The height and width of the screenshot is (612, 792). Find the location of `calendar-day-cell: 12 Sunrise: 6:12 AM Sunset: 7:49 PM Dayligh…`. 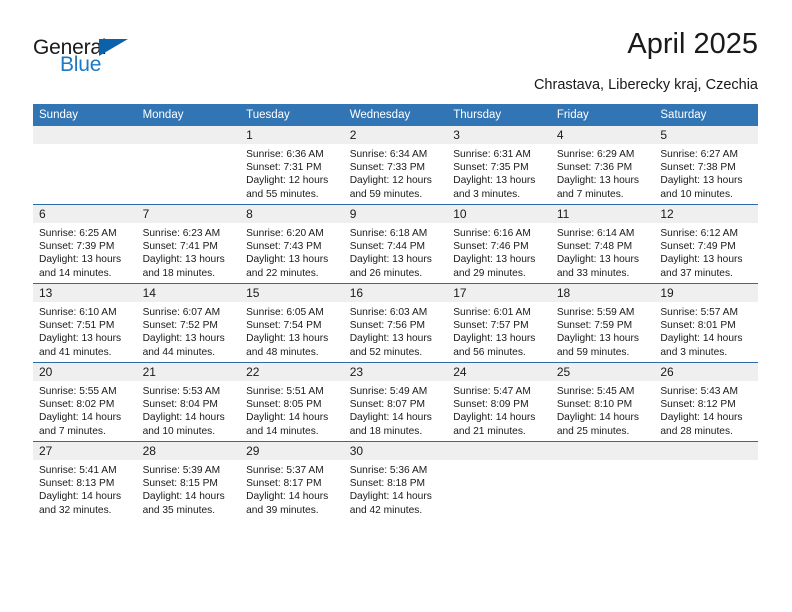

calendar-day-cell: 12 Sunrise: 6:12 AM Sunset: 7:49 PM Dayligh… is located at coordinates (706, 244).